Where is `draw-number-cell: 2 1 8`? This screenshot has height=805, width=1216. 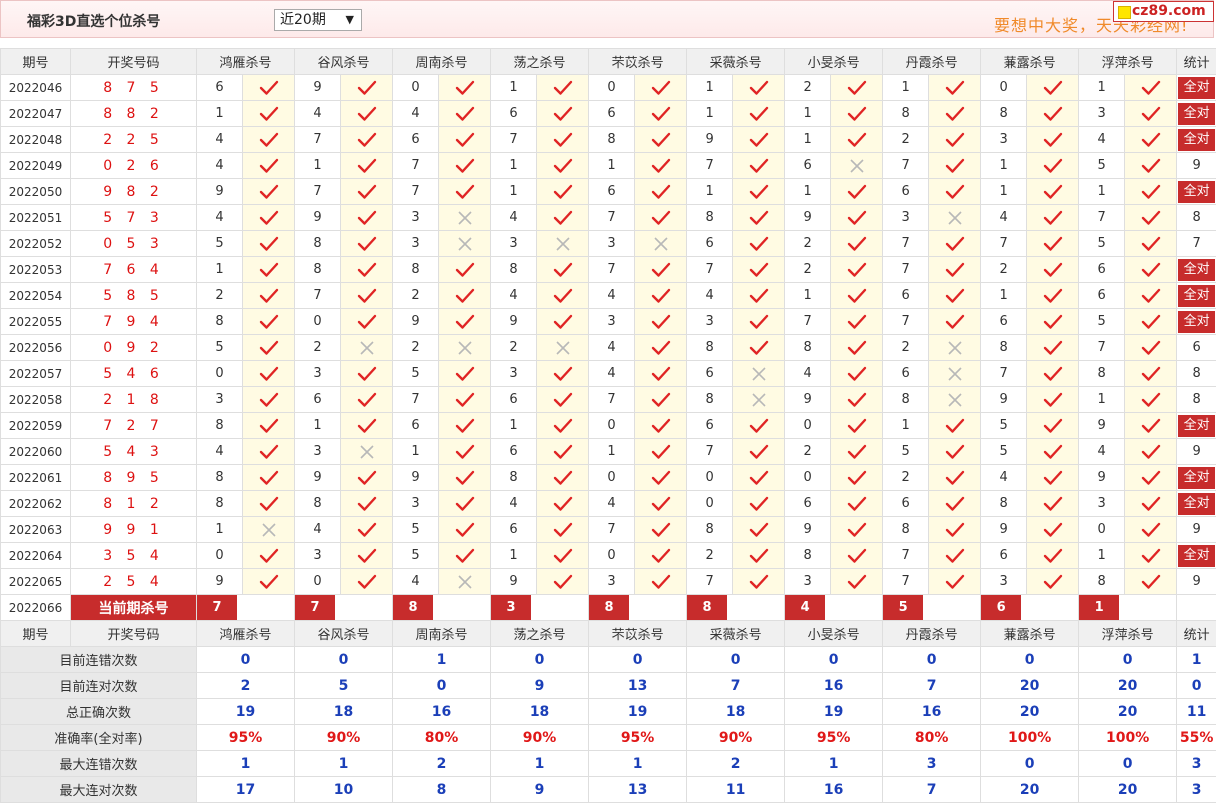 draw-number-cell: 2 1 8 is located at coordinates (133, 399).